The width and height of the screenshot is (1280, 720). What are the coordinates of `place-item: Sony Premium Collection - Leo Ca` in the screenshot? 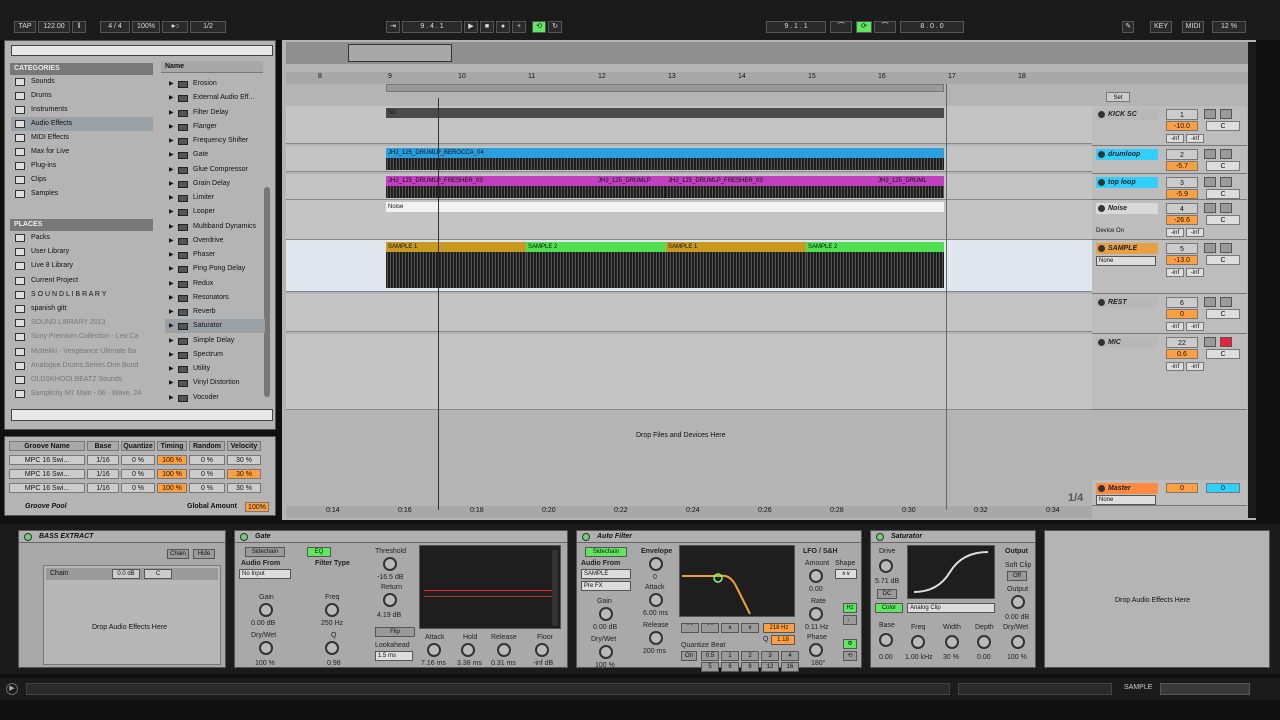 It's located at (82, 337).